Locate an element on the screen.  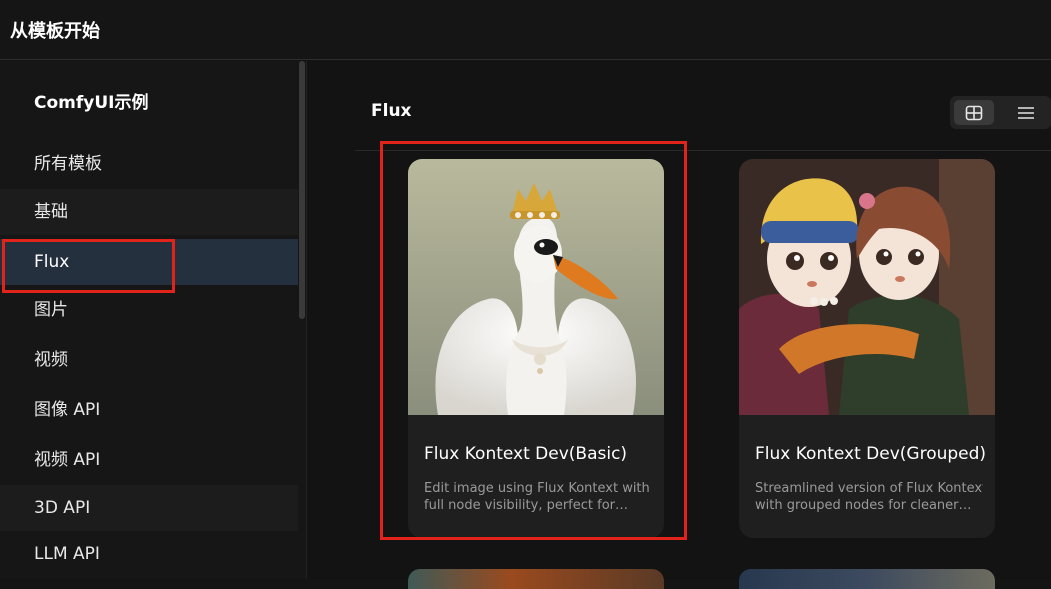
grid-icon is located at coordinates (974, 112).